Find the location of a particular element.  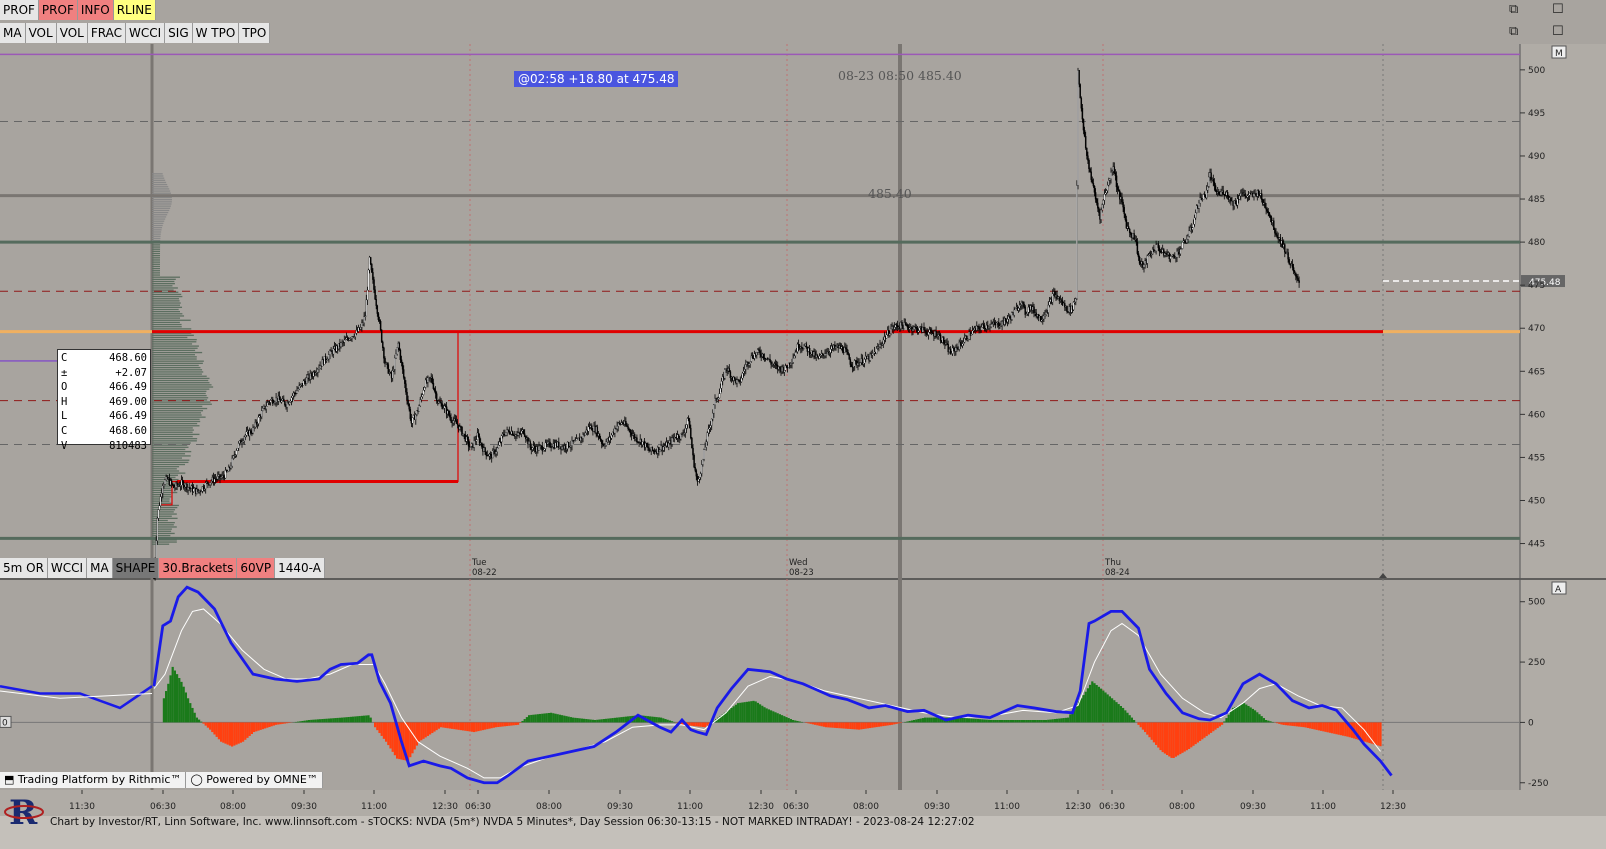

toolbar_bottom-button-2: MA is located at coordinates (100, 568).